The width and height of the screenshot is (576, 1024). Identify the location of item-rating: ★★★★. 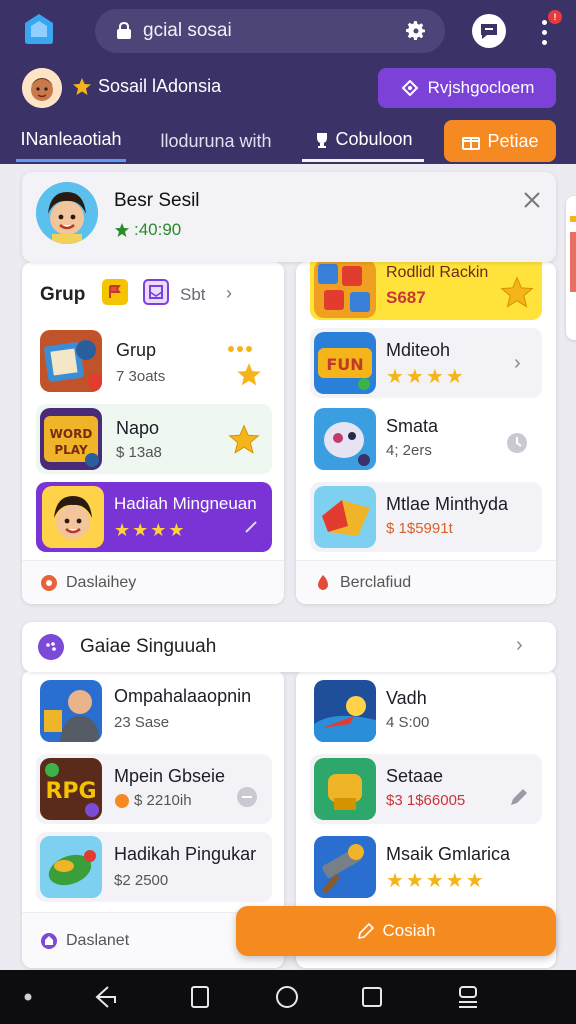
(150, 530).